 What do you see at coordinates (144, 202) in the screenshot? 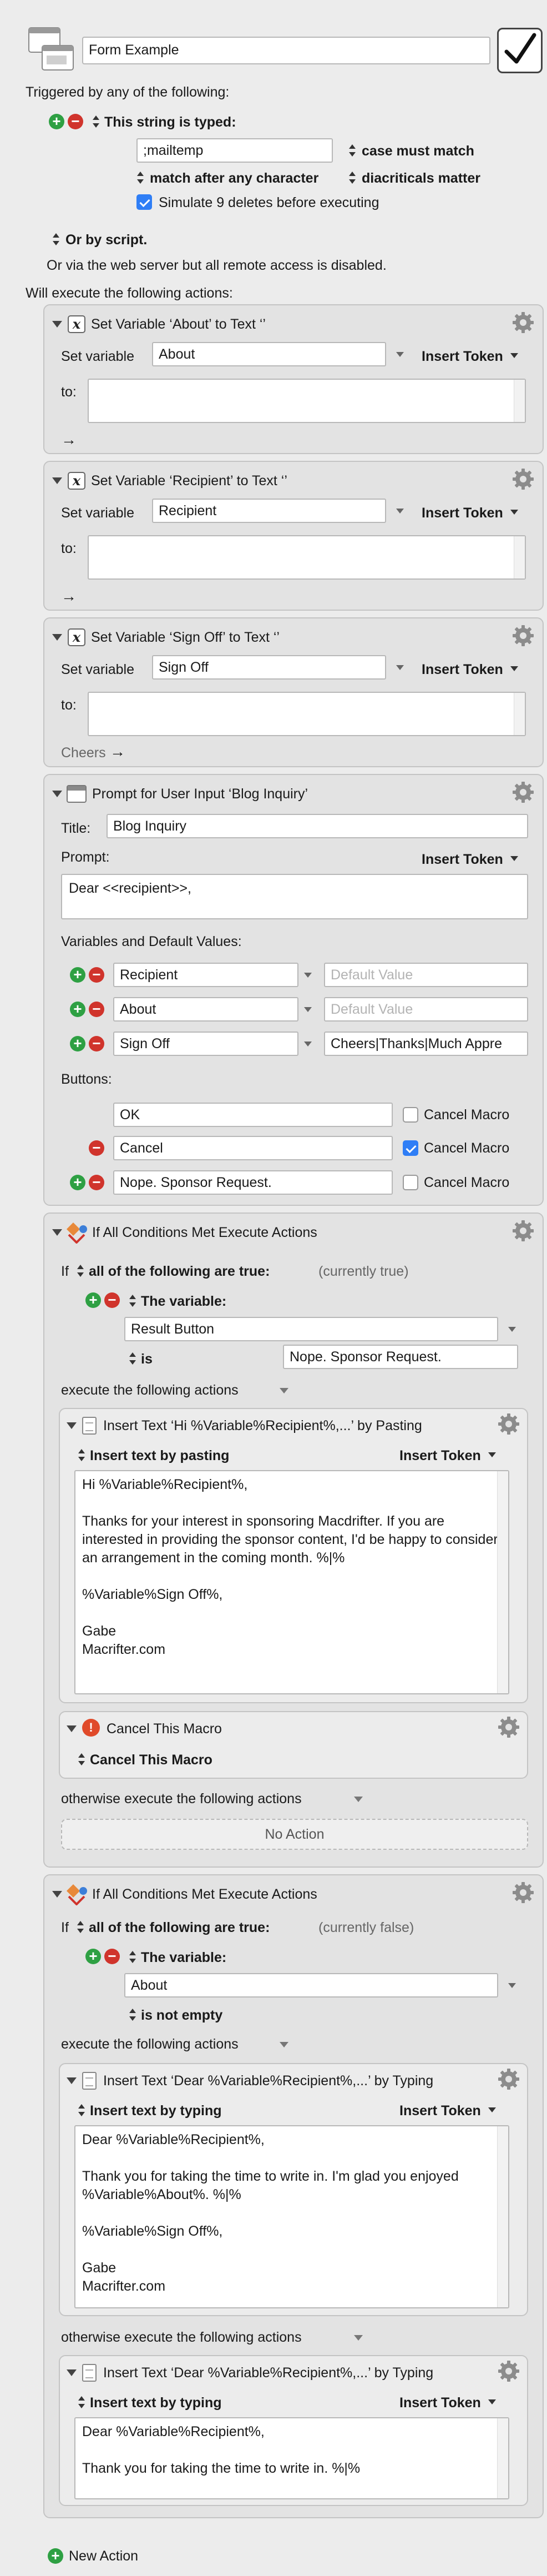
I see `simulate-deletes-checkbox` at bounding box center [144, 202].